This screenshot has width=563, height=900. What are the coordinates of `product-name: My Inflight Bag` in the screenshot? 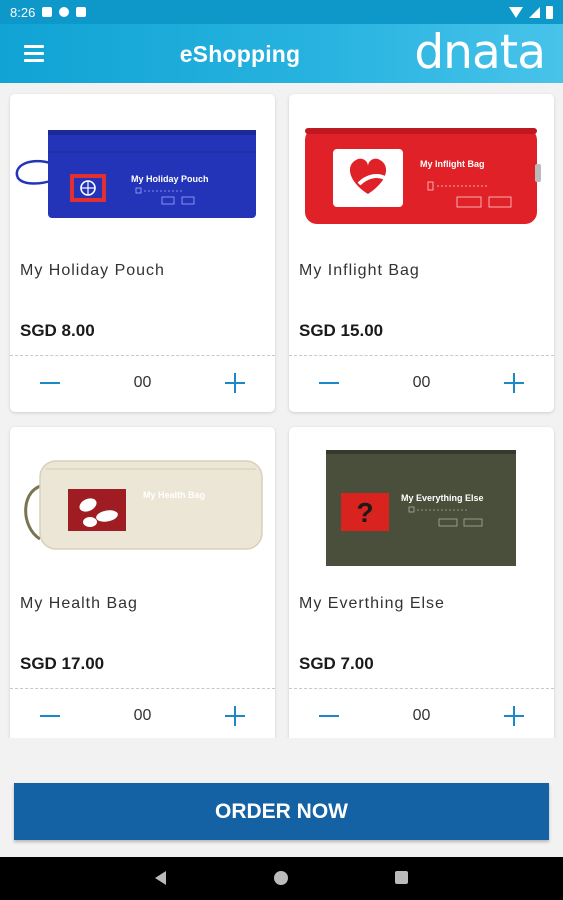 It's located at (359, 270).